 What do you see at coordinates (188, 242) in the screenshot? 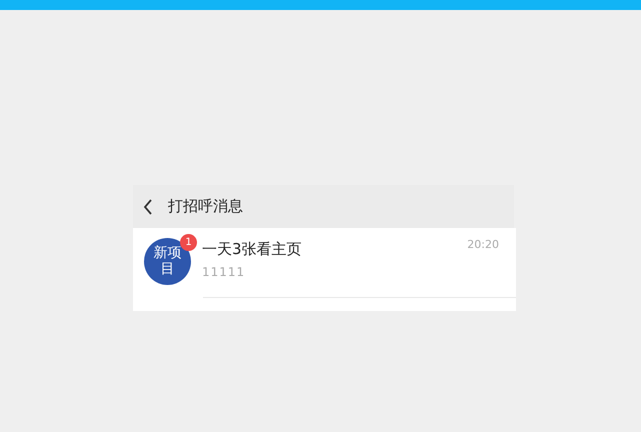
I see `unread-badge: 1` at bounding box center [188, 242].